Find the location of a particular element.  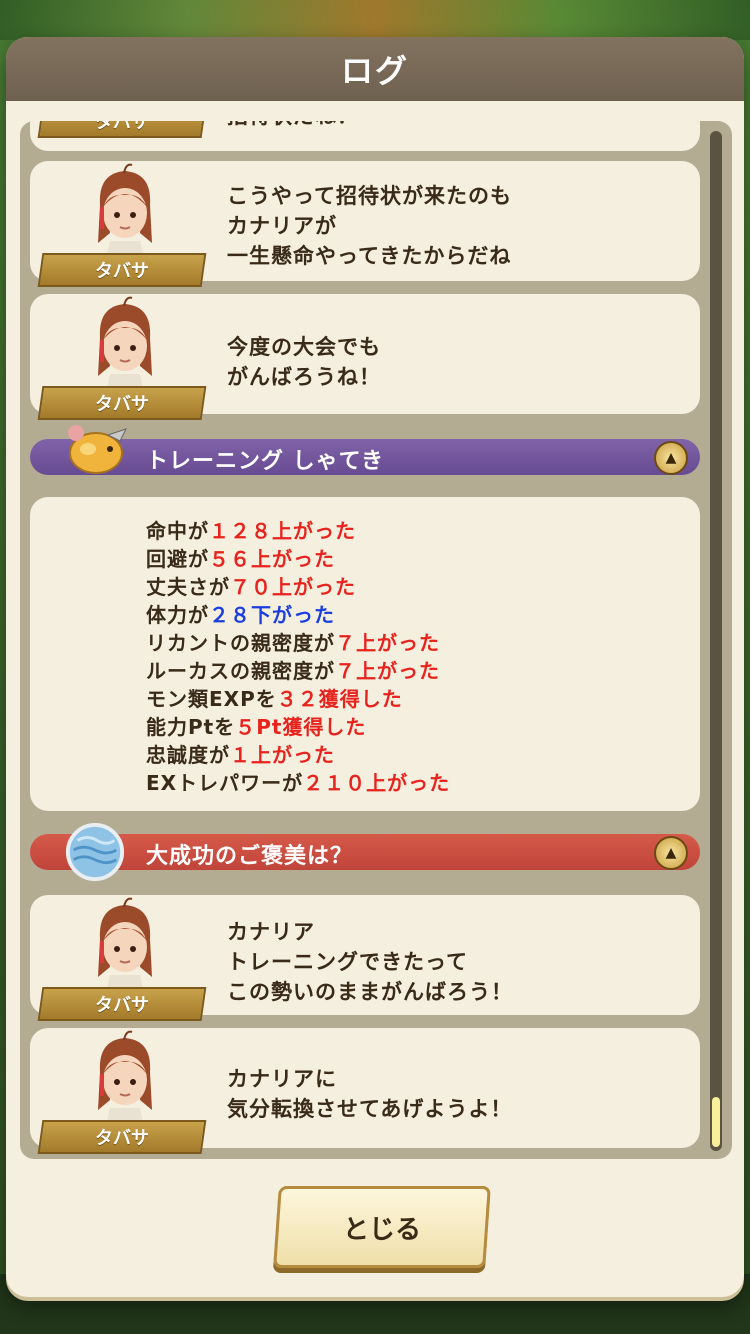

stat-result: 丈夫さが７０上がった is located at coordinates (251, 587).